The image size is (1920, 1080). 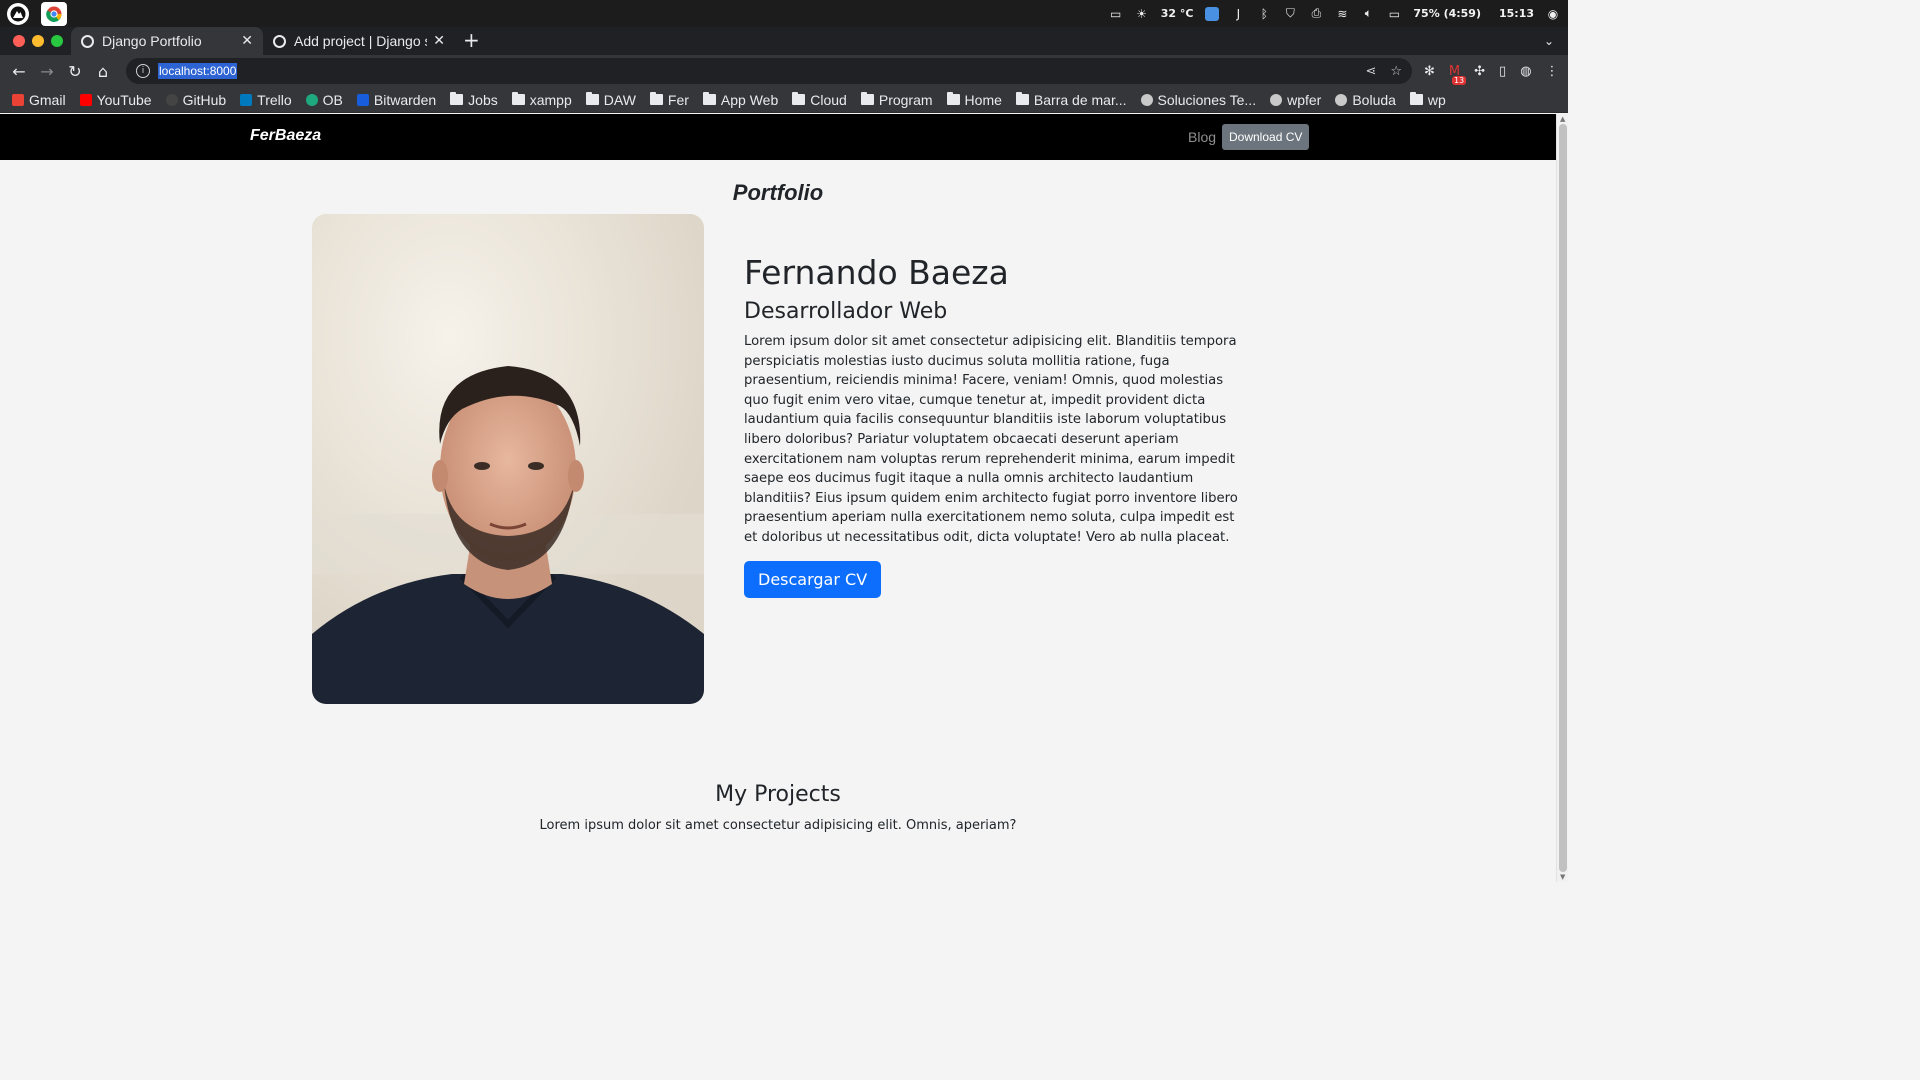 I want to click on maximize-window-button, so click(x=57, y=41).